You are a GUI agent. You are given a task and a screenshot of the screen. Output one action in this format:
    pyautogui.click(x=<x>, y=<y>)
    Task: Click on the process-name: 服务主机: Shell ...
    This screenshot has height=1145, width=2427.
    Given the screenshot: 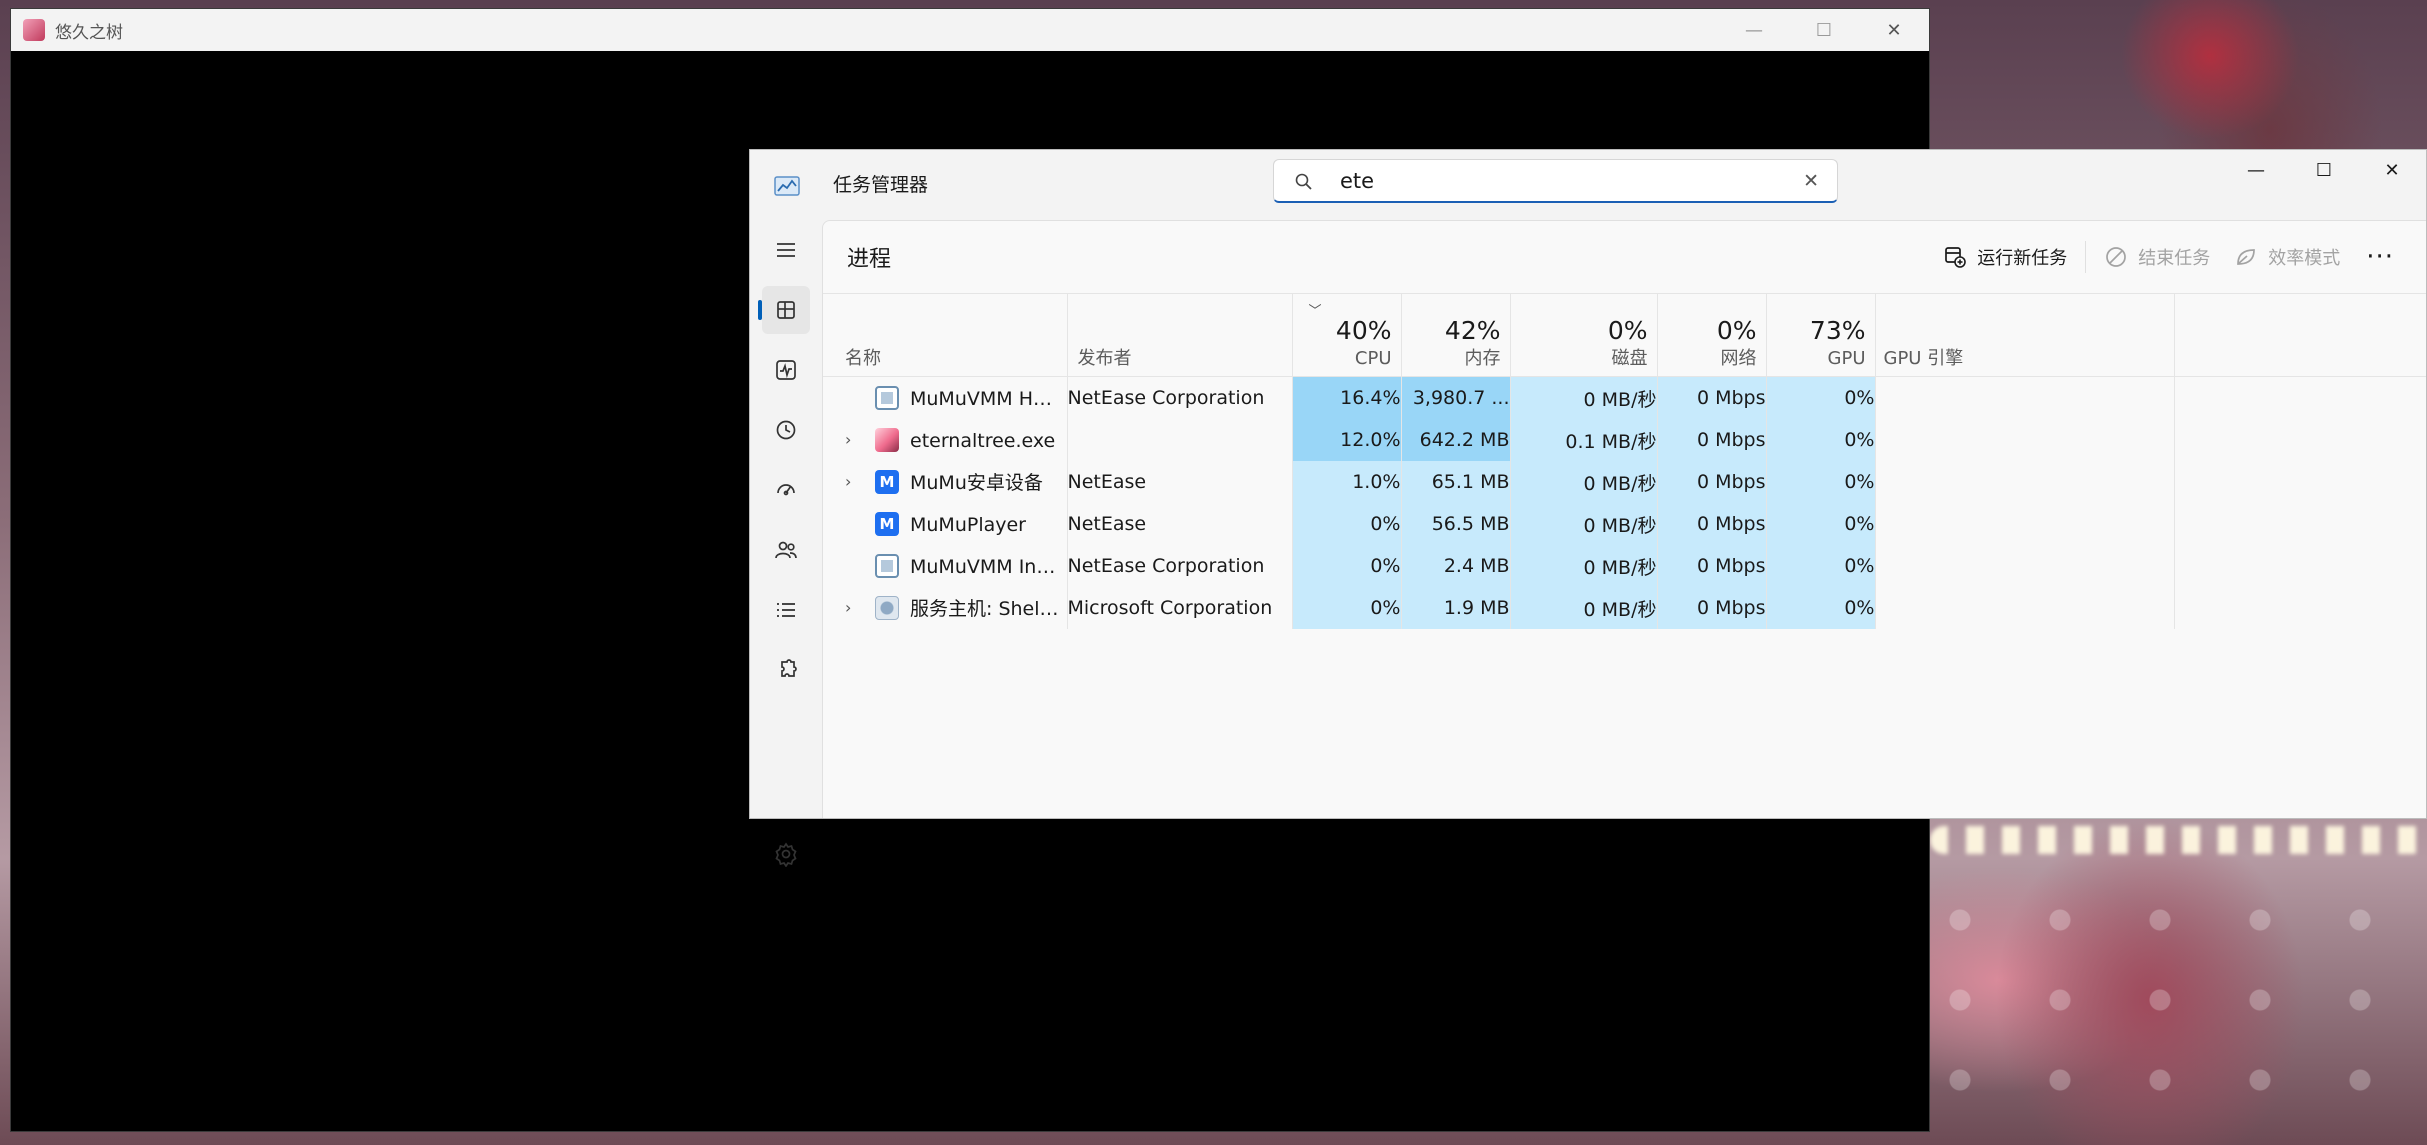 What is the action you would take?
    pyautogui.click(x=985, y=609)
    